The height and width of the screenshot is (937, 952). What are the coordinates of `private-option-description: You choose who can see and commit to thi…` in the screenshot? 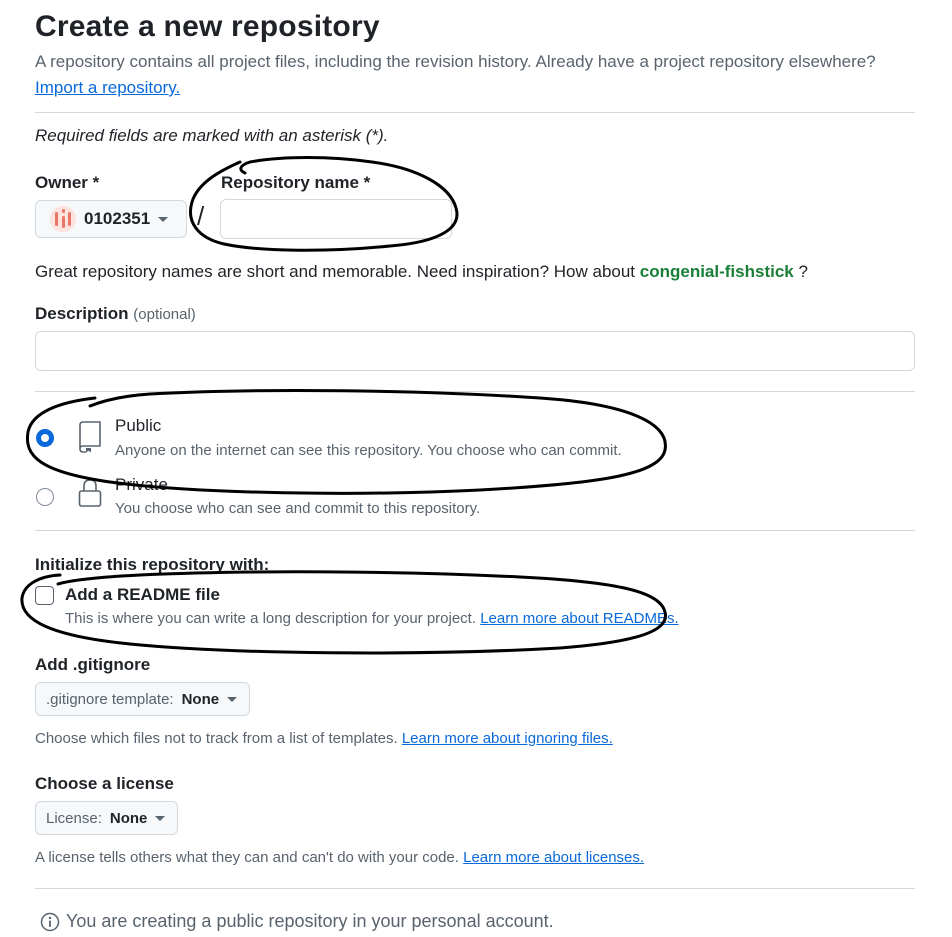 It's located at (298, 508).